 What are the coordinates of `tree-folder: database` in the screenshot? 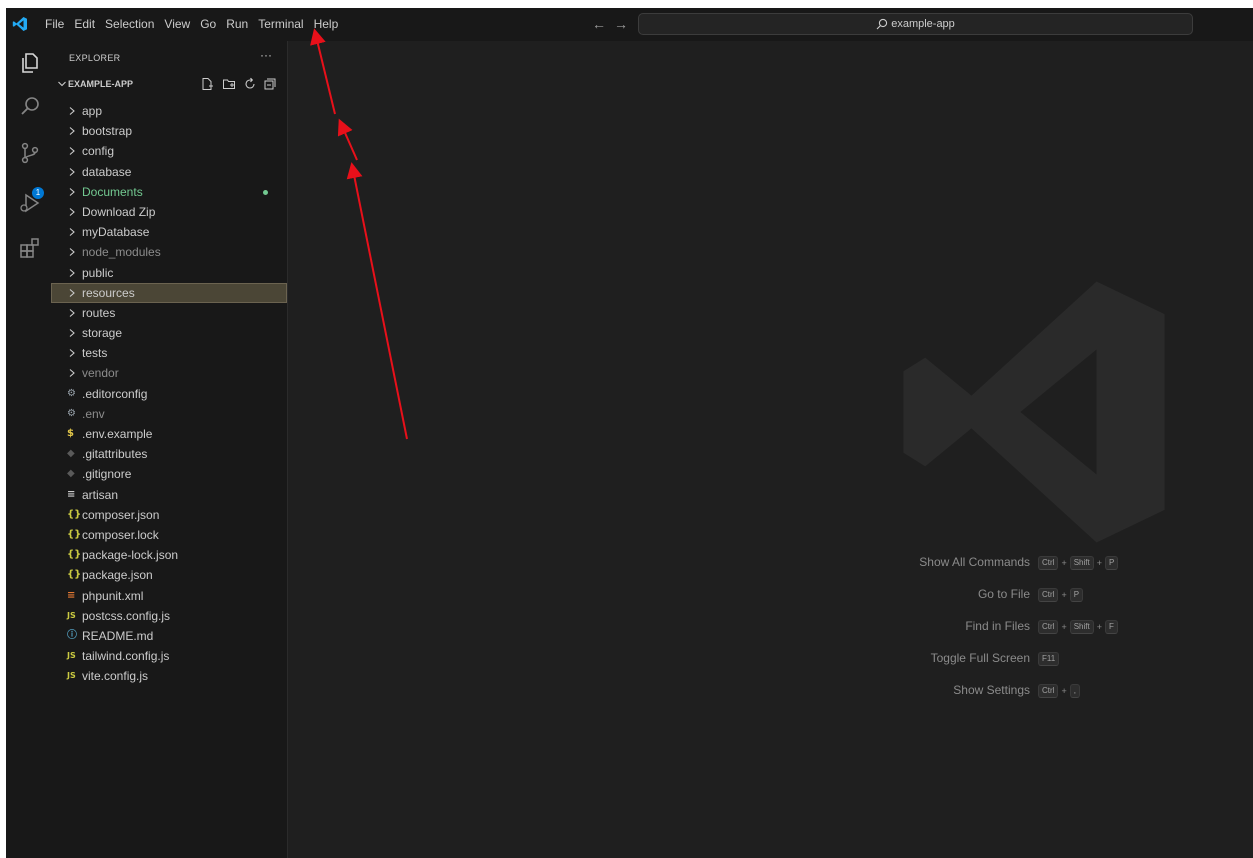 It's located at (169, 172).